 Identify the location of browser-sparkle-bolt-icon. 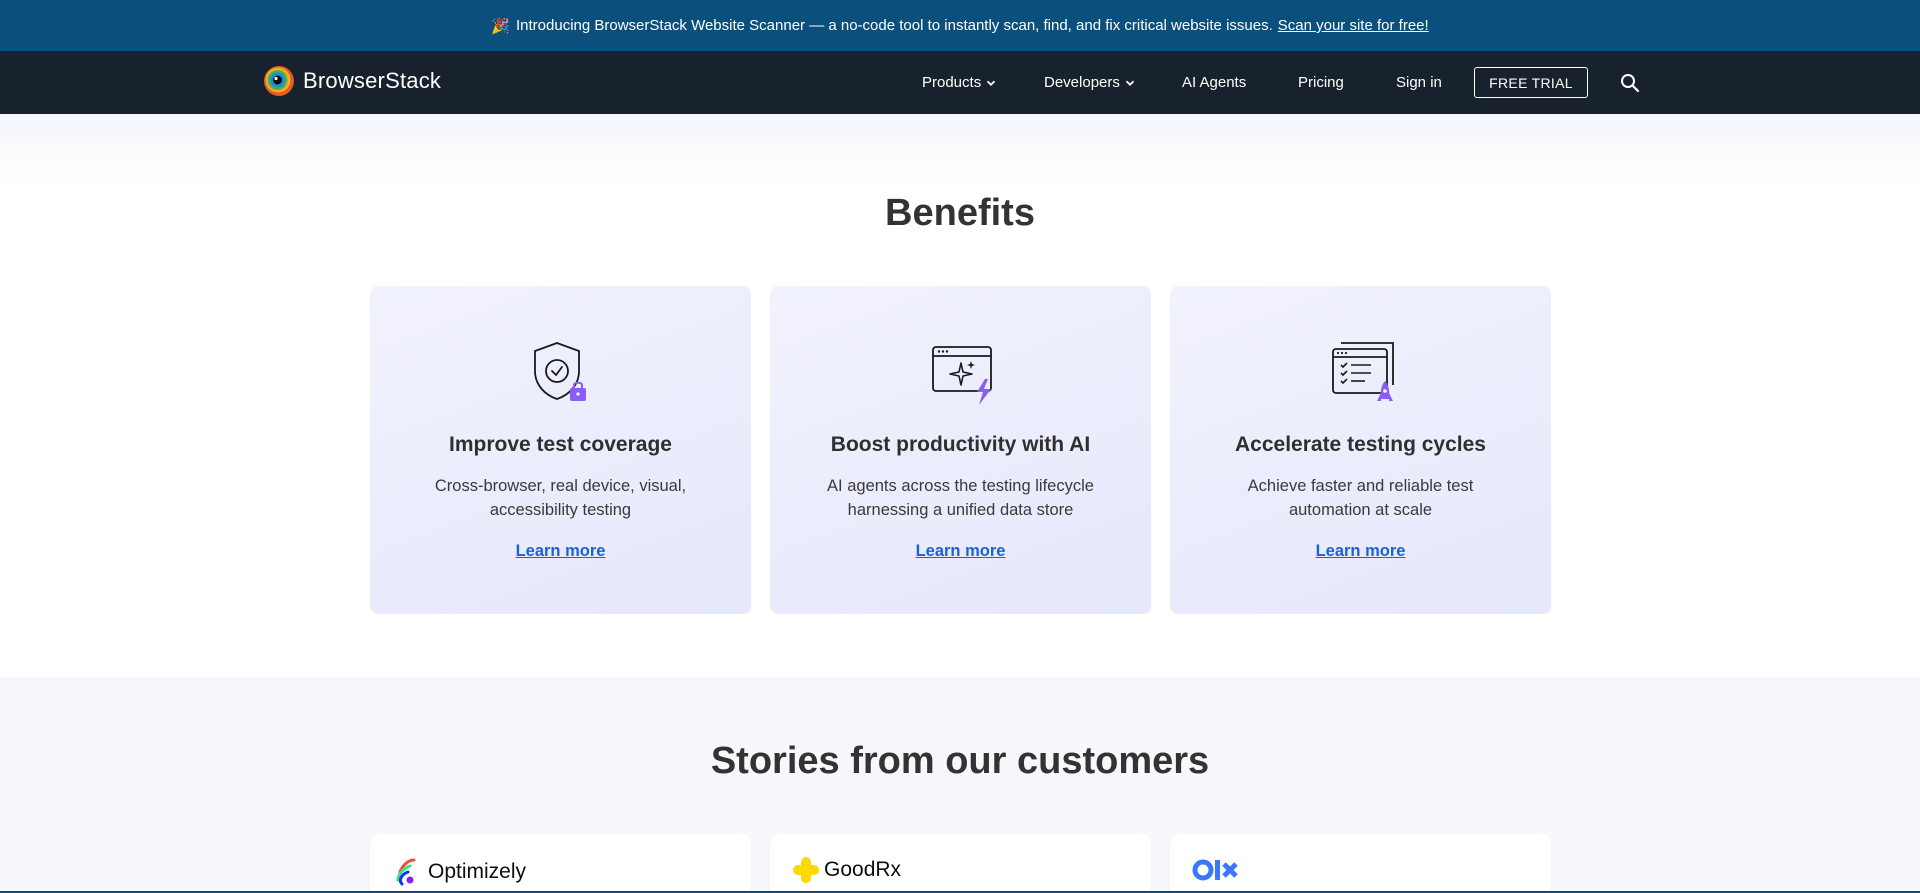
(961, 375).